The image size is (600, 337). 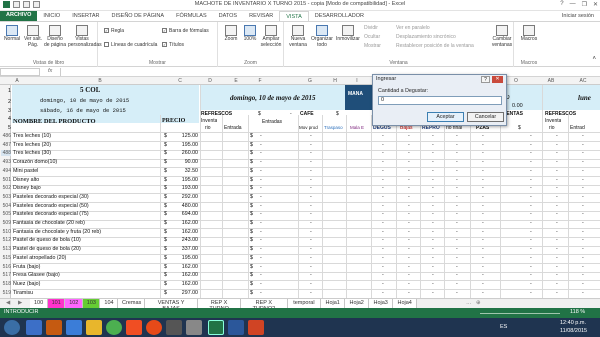 What do you see at coordinates (6, 267) in the screenshot?
I see `row-number: 516` at bounding box center [6, 267].